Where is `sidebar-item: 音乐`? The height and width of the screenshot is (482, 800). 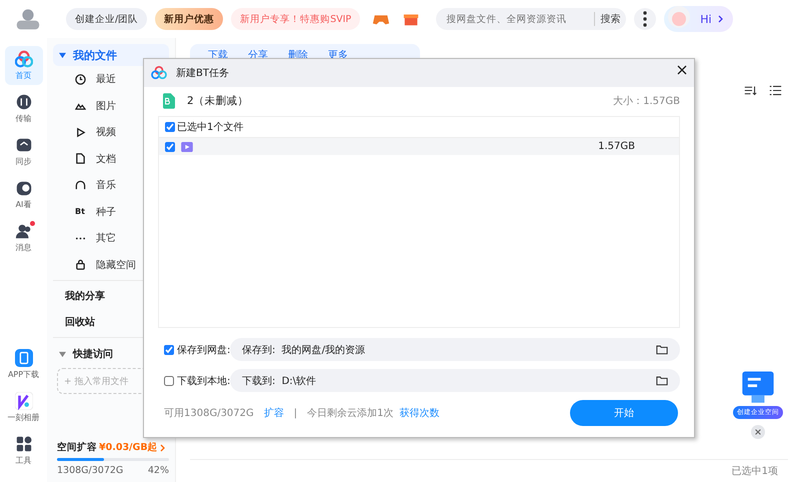 sidebar-item: 音乐 is located at coordinates (106, 185).